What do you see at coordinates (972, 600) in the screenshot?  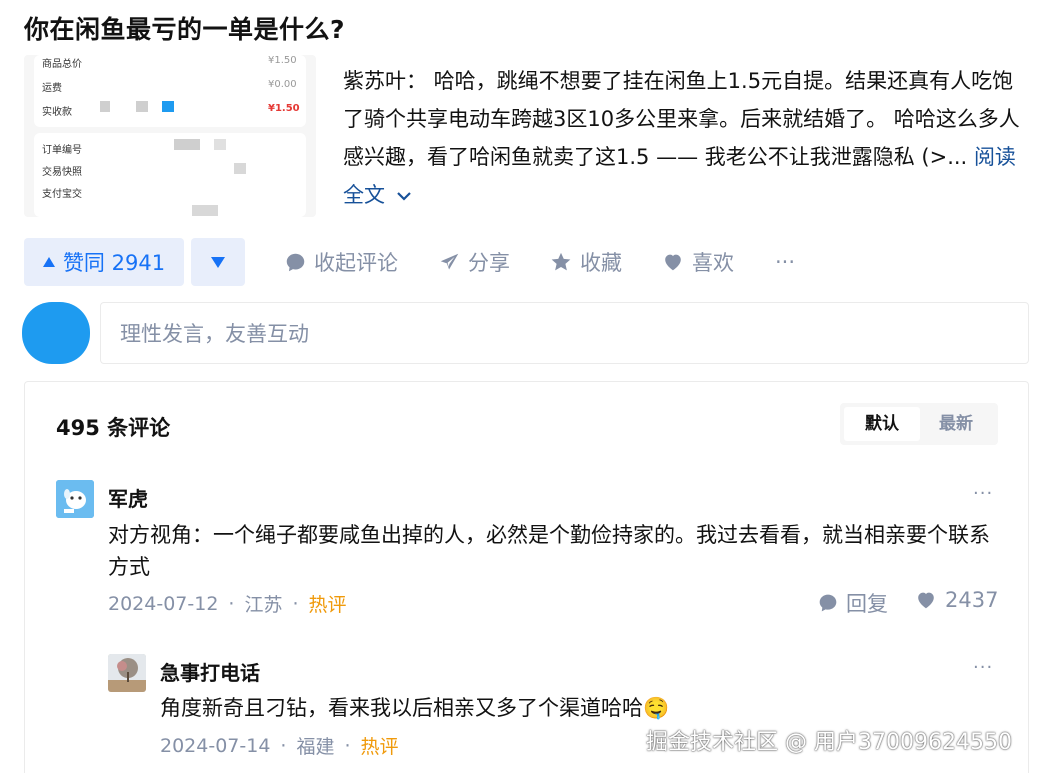 I see `comment-like-count: 2437` at bounding box center [972, 600].